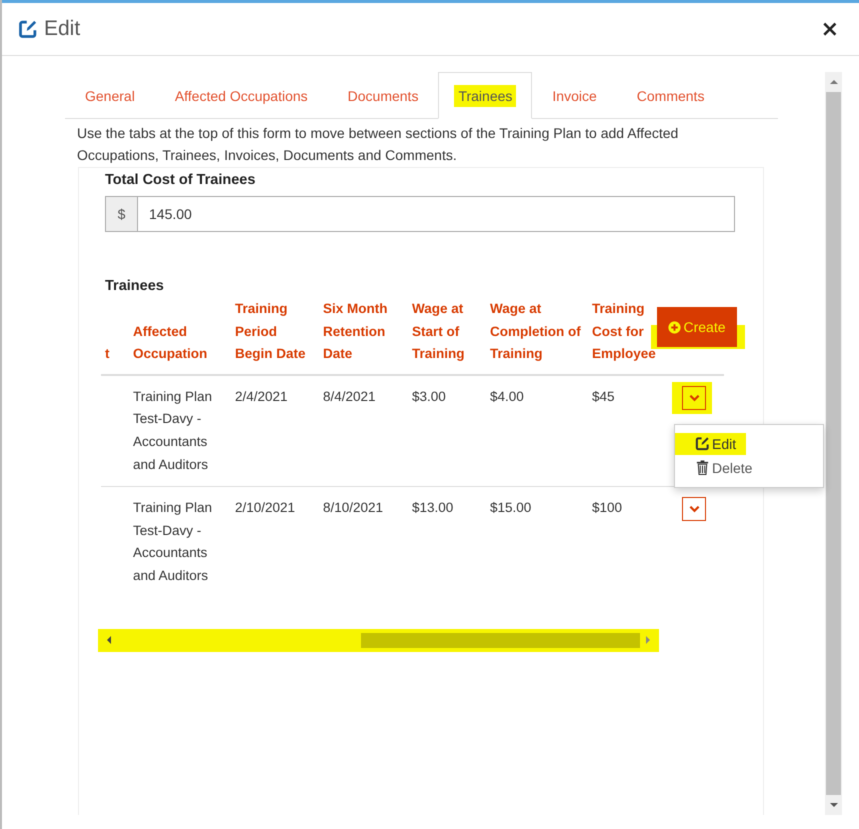  Describe the element at coordinates (420, 214) in the screenshot. I see `total-cost-field: $ 145.00` at that location.